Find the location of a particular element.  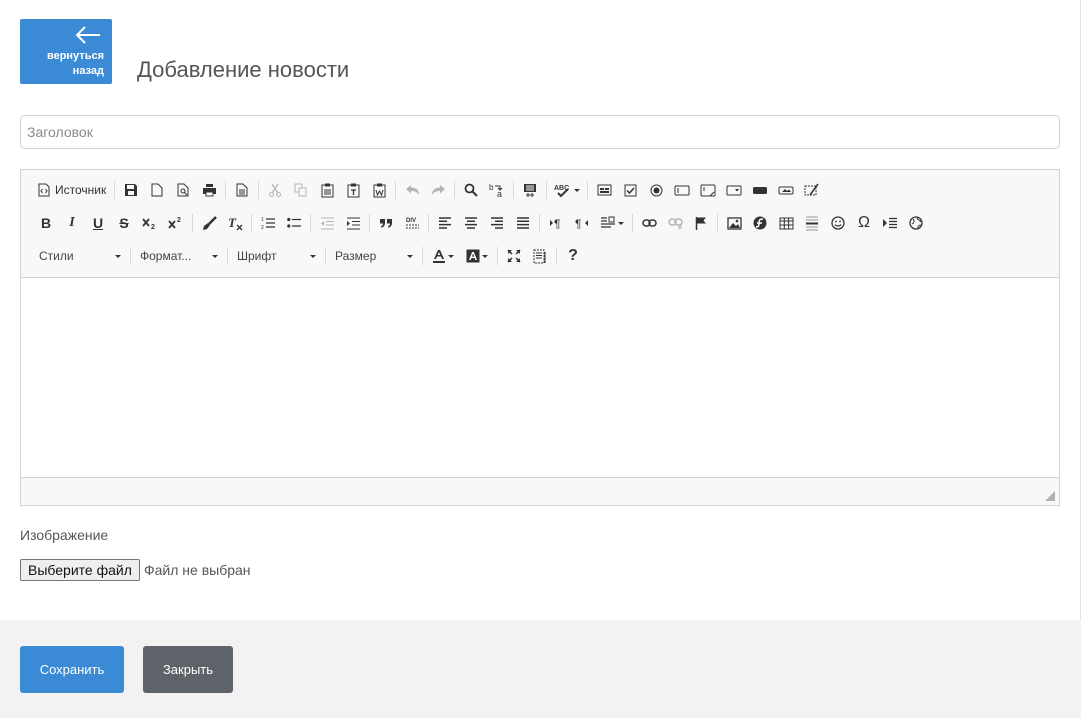

maximize-button is located at coordinates (514, 256).